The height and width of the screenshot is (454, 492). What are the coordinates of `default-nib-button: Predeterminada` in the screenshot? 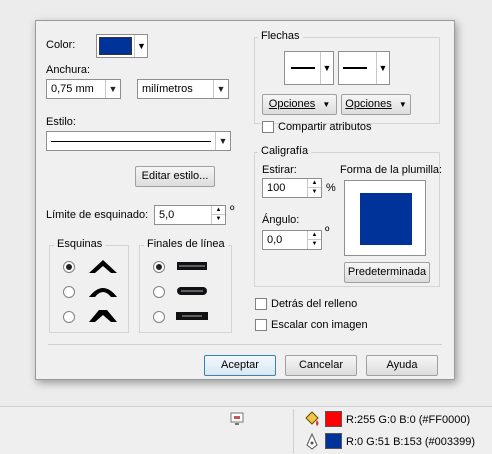 It's located at (387, 272).